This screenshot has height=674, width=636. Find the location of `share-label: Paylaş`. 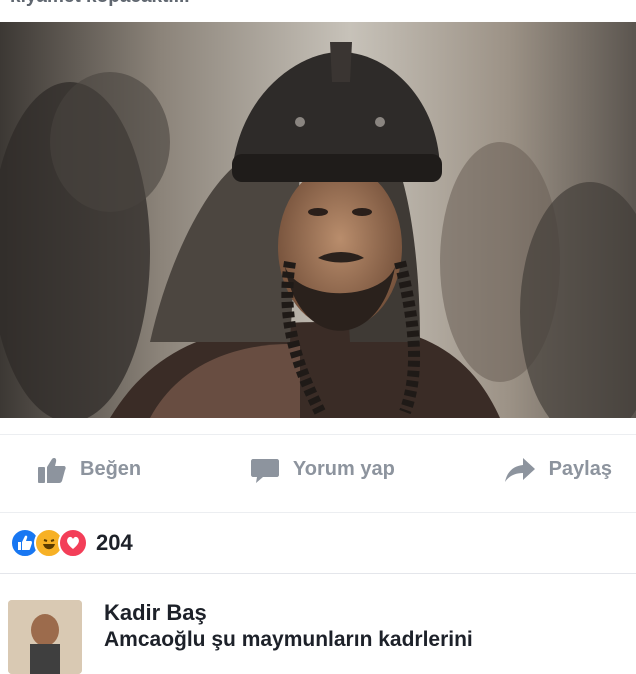

share-label: Paylaş is located at coordinates (580, 469).